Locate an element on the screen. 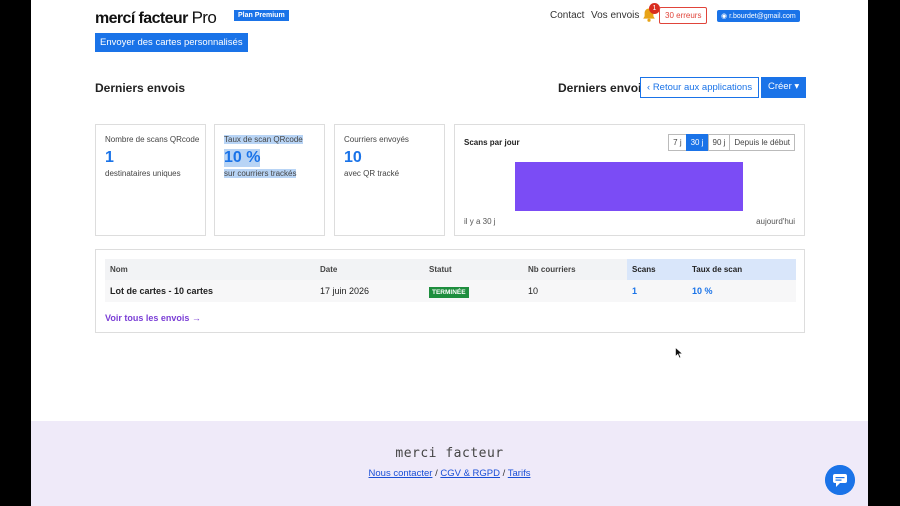 The image size is (900, 506). col-rate: Taux de scan is located at coordinates (741, 269).